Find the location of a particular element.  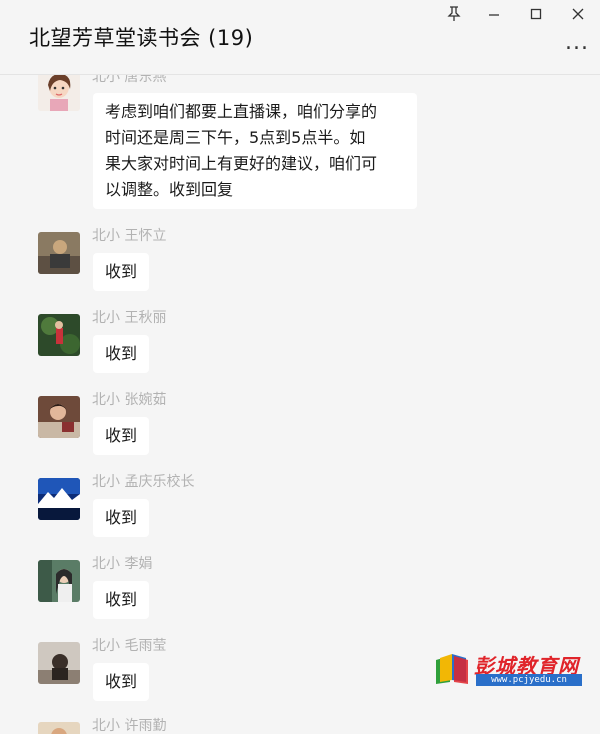

watermark-url: www.pcjyedu.cn is located at coordinates (529, 680).